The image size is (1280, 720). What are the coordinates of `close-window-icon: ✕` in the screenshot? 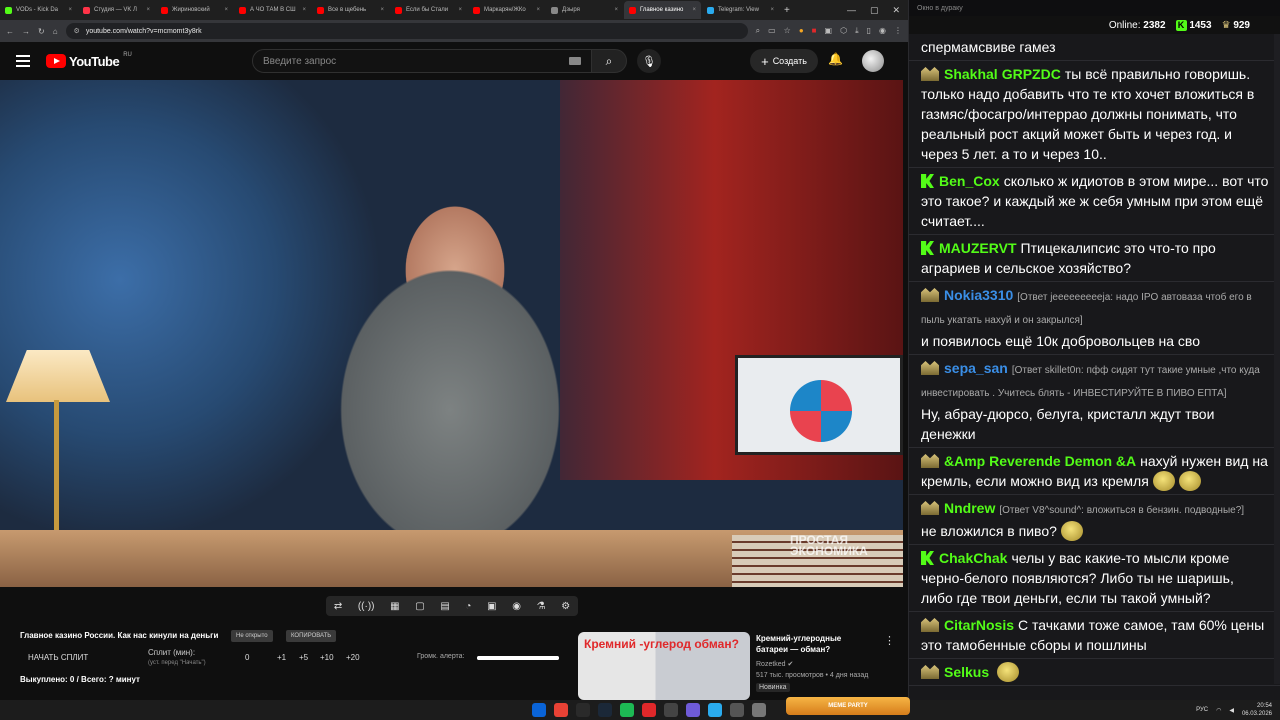 It's located at (896, 10).